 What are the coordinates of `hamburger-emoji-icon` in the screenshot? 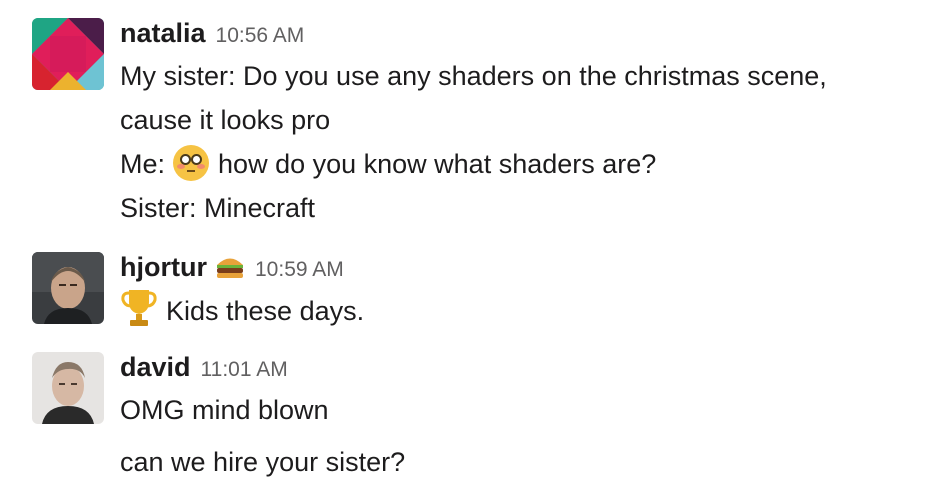 It's located at (230, 268).